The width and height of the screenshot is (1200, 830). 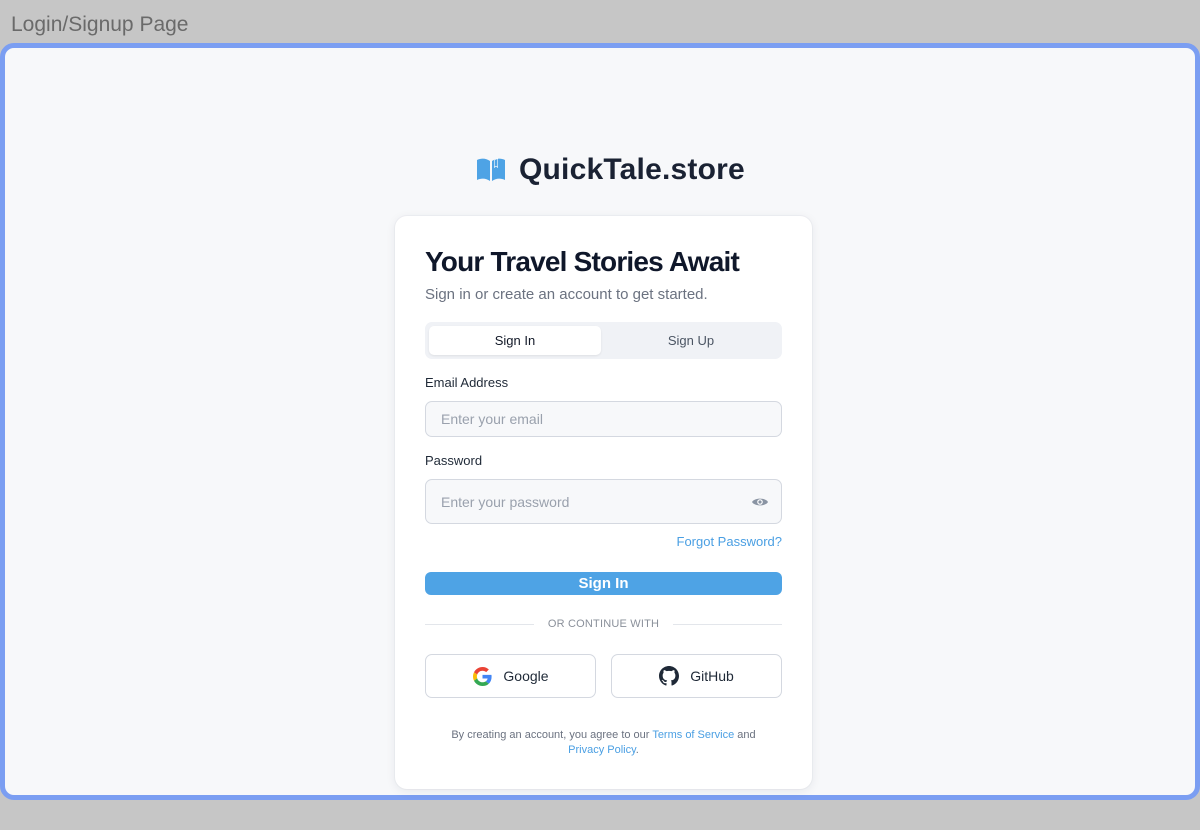 I want to click on password-field, so click(x=603, y=501).